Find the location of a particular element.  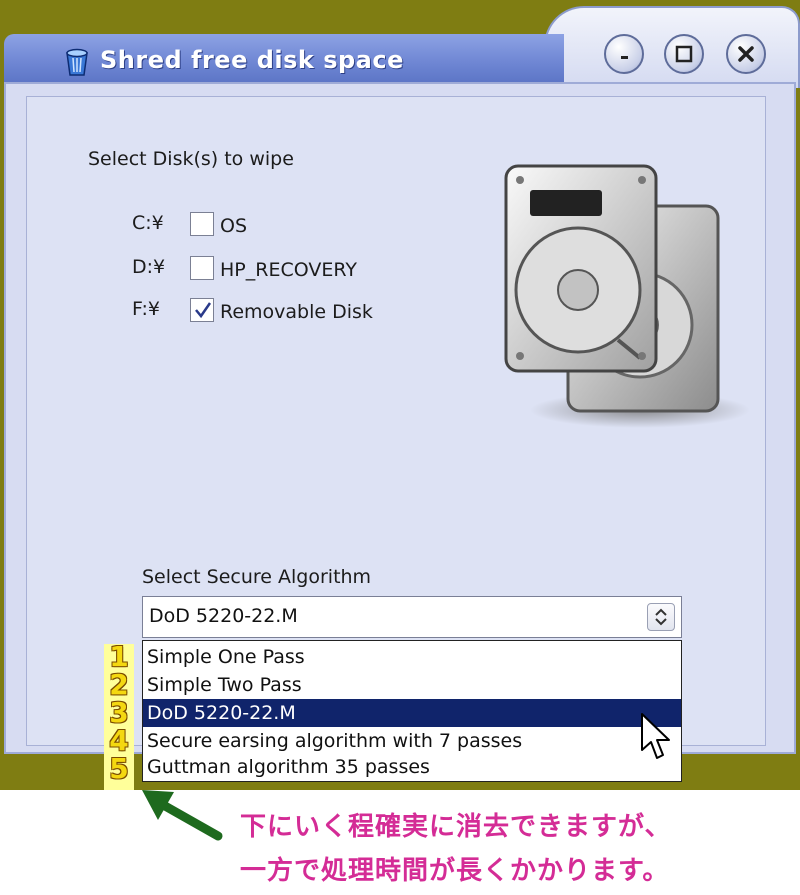

checkmark-icon is located at coordinates (203, 310).